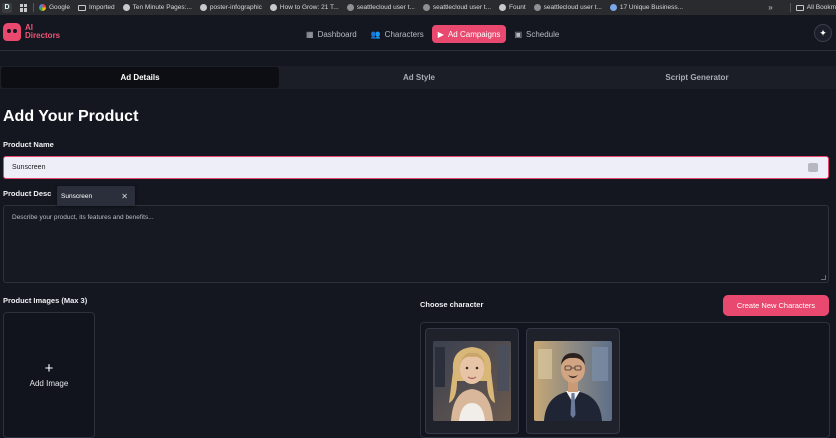 This screenshot has height=438, width=836. Describe the element at coordinates (235, 7) in the screenshot. I see `bookmark-label: poster-infographic` at that location.